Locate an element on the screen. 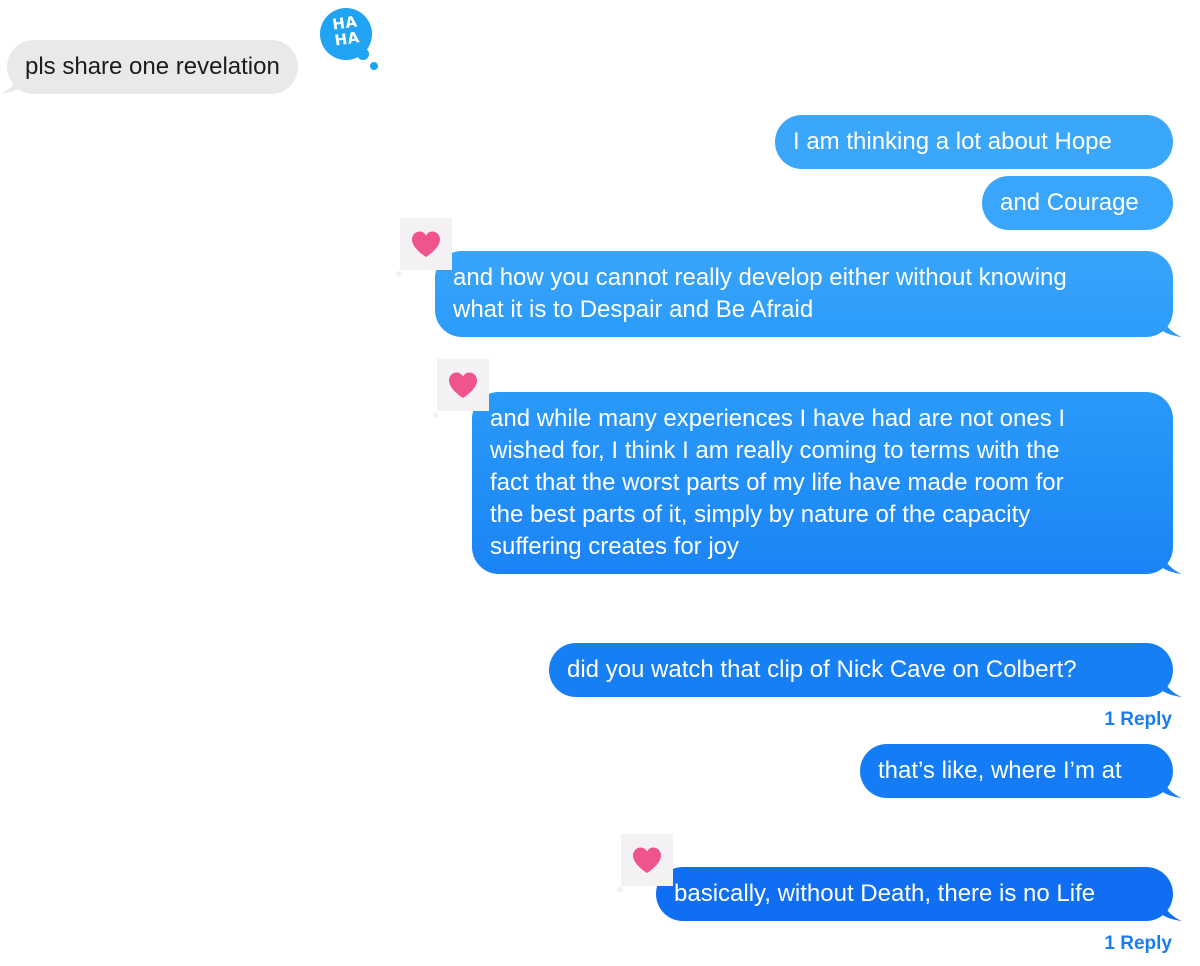 The image size is (1200, 966). message-text: I am thinking a lot about Hope is located at coordinates (952, 141).